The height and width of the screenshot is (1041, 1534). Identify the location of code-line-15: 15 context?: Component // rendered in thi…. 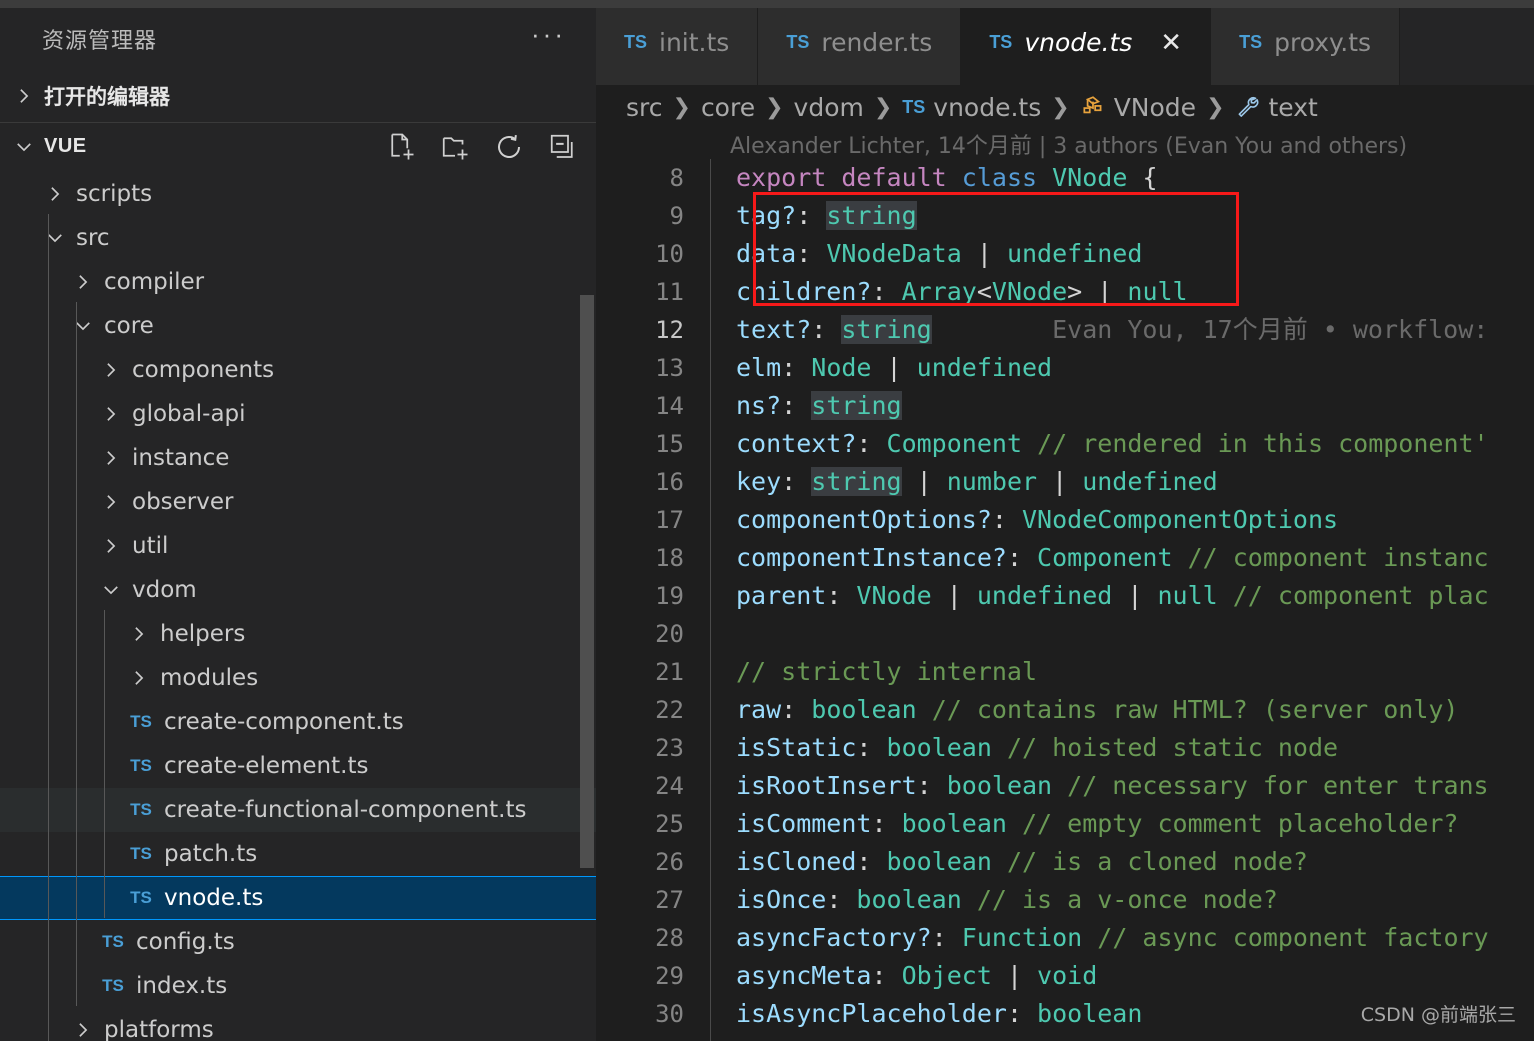
(1065, 444).